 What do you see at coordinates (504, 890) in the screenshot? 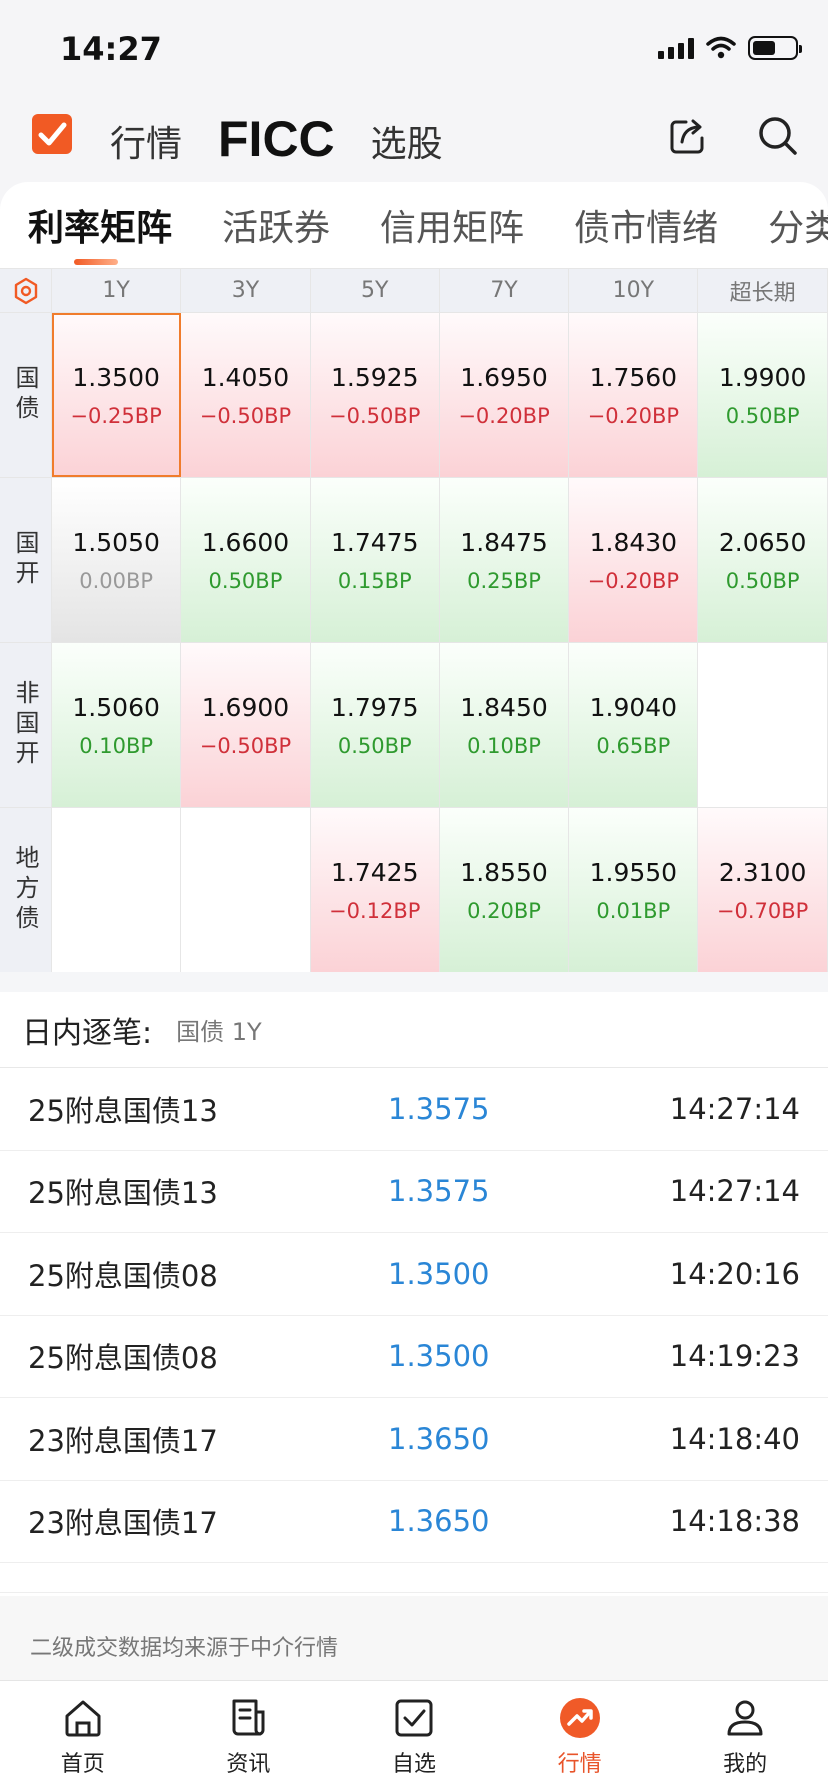
I see `matrix-cell: 1.8550 0.20BP` at bounding box center [504, 890].